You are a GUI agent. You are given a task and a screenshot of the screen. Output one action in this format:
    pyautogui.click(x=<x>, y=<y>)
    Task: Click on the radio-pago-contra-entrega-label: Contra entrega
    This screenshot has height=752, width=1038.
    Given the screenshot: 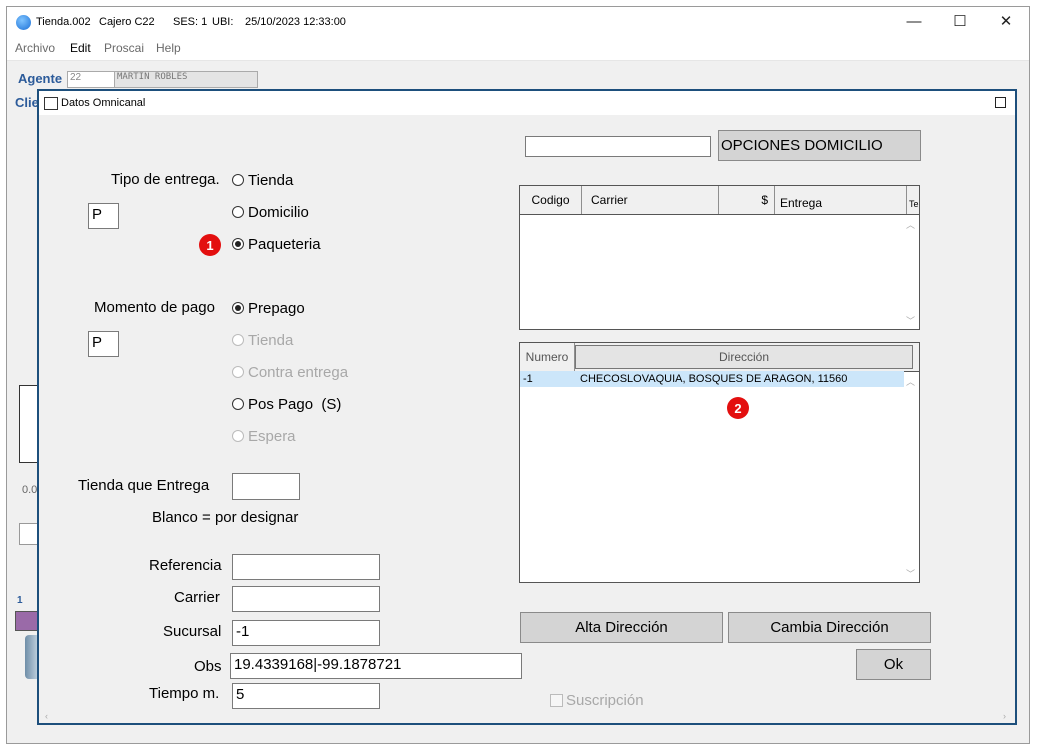 What is the action you would take?
    pyautogui.click(x=298, y=372)
    